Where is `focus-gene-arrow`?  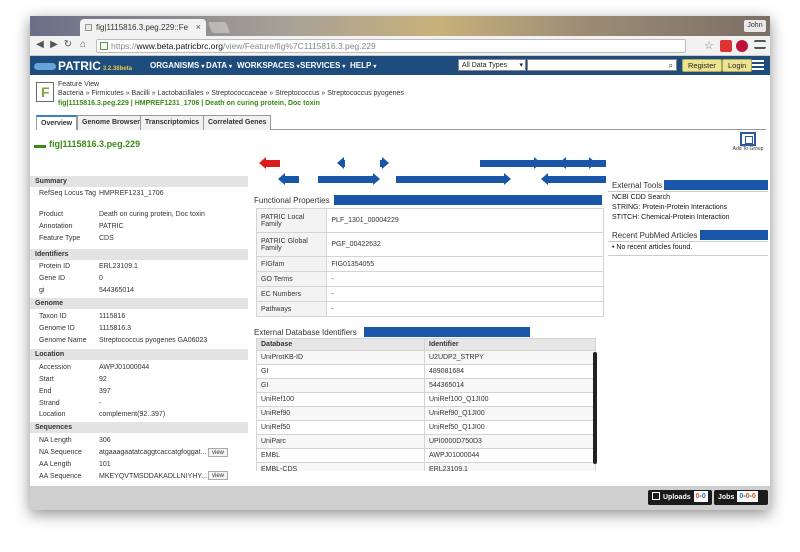 focus-gene-arrow is located at coordinates (269, 163).